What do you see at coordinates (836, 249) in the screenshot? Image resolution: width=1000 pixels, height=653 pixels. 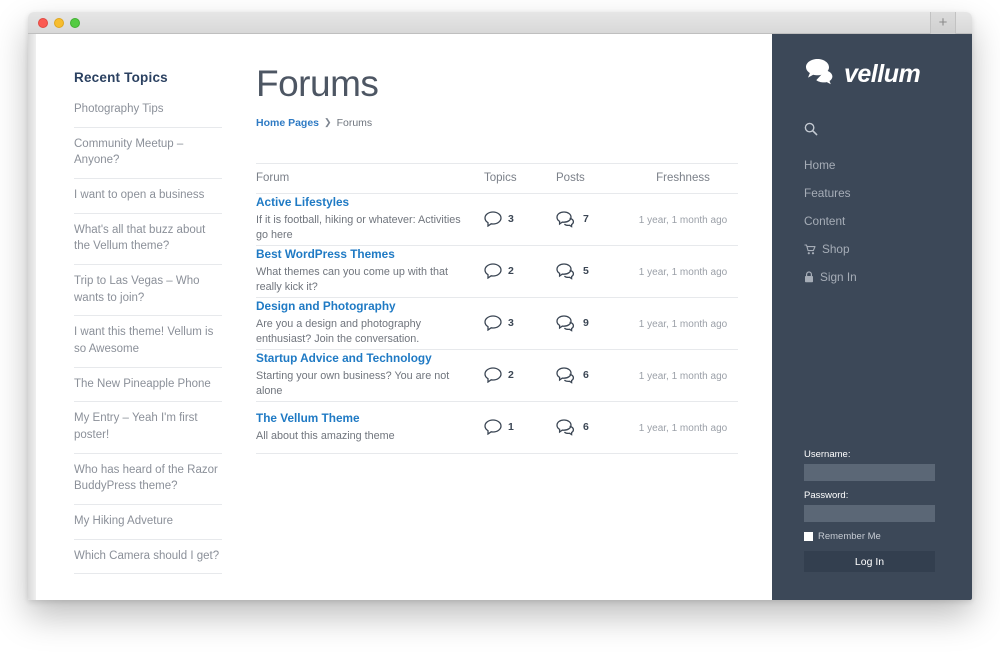 I see `sidebar-item-label: Shop` at bounding box center [836, 249].